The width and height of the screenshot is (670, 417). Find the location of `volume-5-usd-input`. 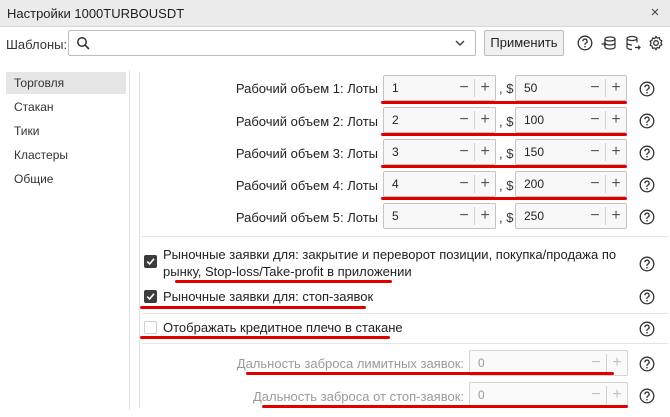

volume-5-usd-input is located at coordinates (554, 216).